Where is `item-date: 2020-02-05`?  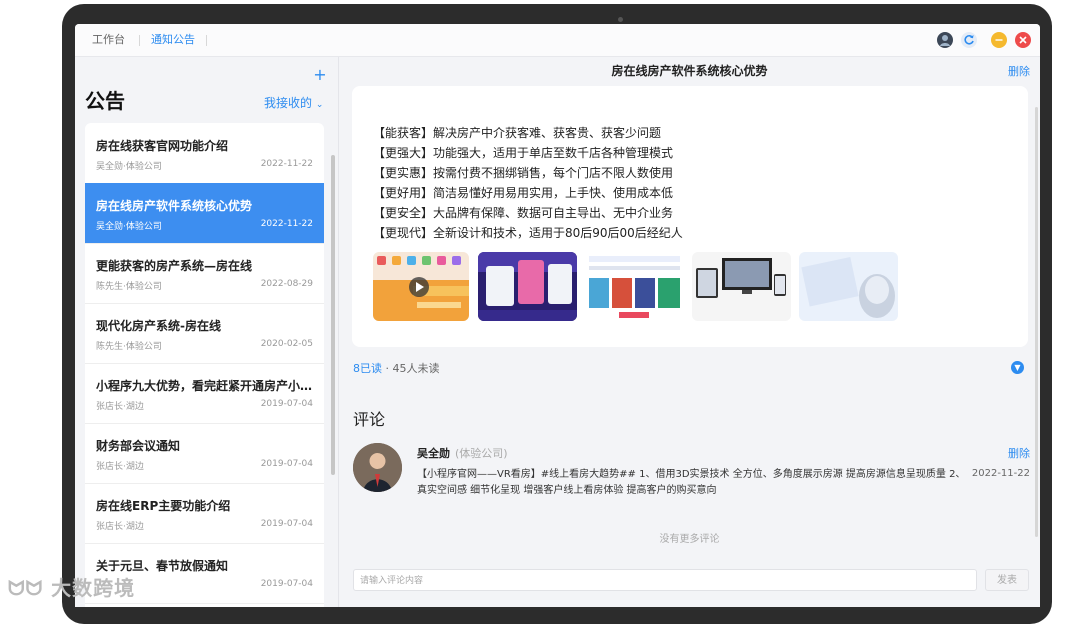 item-date: 2020-02-05 is located at coordinates (286, 344).